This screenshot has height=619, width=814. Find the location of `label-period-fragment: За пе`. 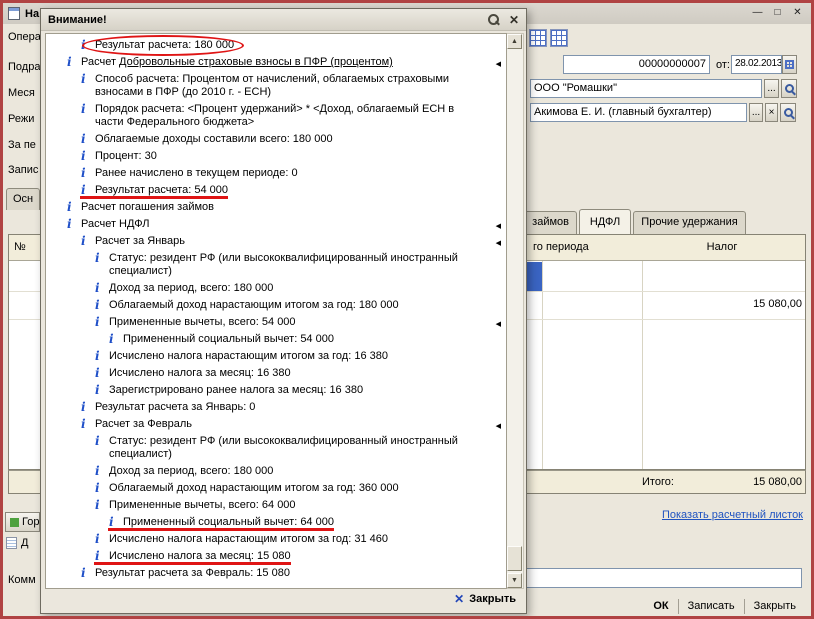

label-period-fragment: За пе is located at coordinates (22, 145).